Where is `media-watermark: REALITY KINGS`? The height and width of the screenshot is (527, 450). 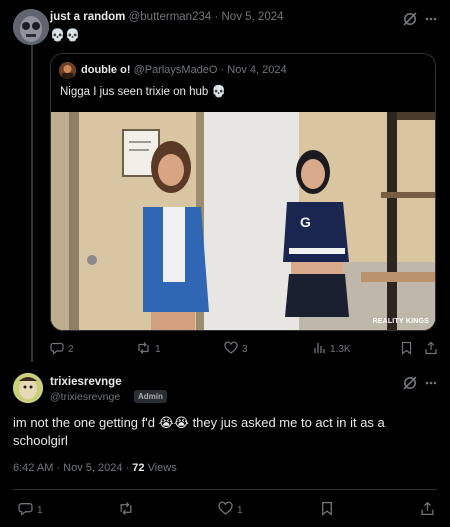
media-watermark: REALITY KINGS is located at coordinates (400, 321).